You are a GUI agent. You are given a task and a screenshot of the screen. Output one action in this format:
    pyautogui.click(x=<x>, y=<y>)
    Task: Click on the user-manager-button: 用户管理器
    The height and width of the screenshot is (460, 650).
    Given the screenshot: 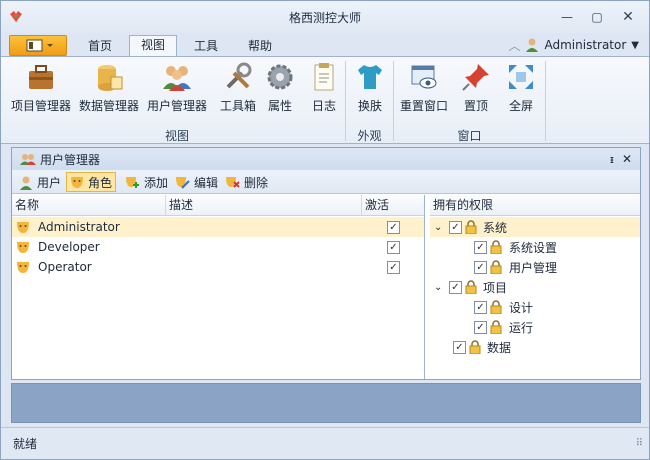 What is the action you would take?
    pyautogui.click(x=177, y=89)
    